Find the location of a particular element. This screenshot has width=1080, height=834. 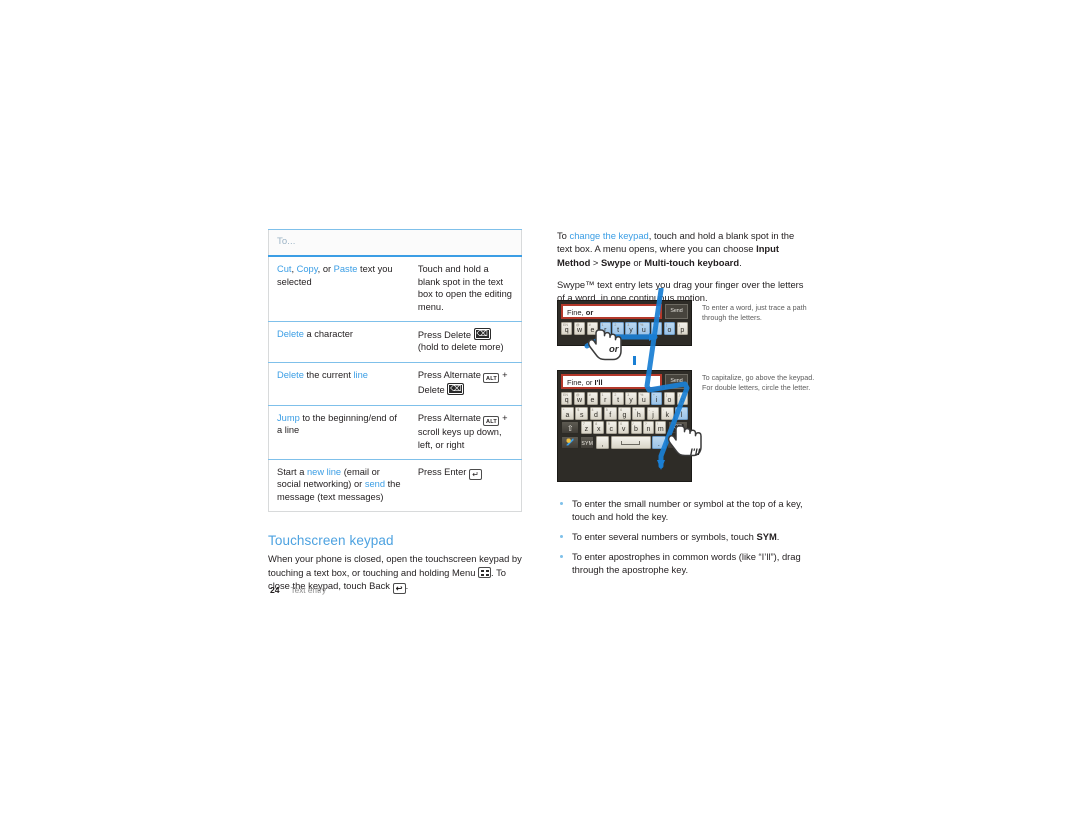

key-superscript: 4 is located at coordinates (592, 409).